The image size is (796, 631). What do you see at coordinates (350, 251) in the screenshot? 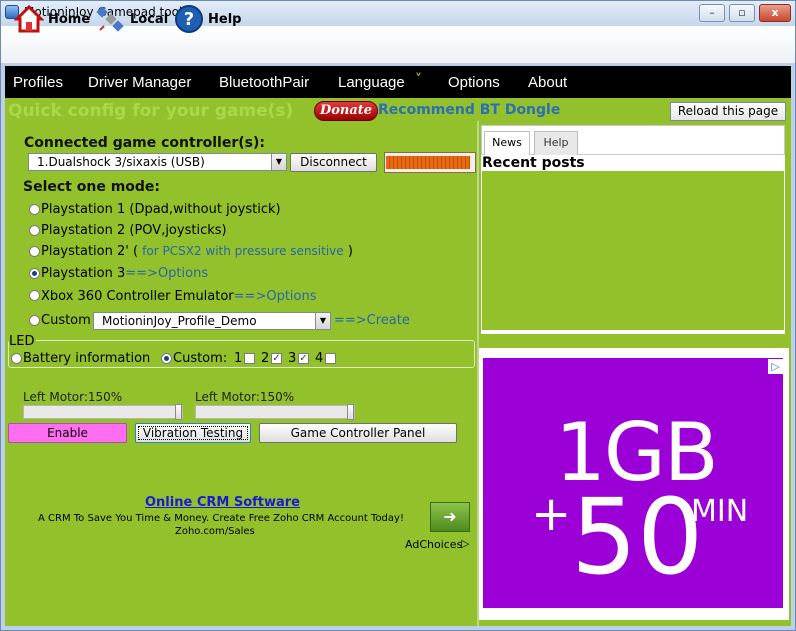
I see `mode-ps2-pressure-close: )` at bounding box center [350, 251].